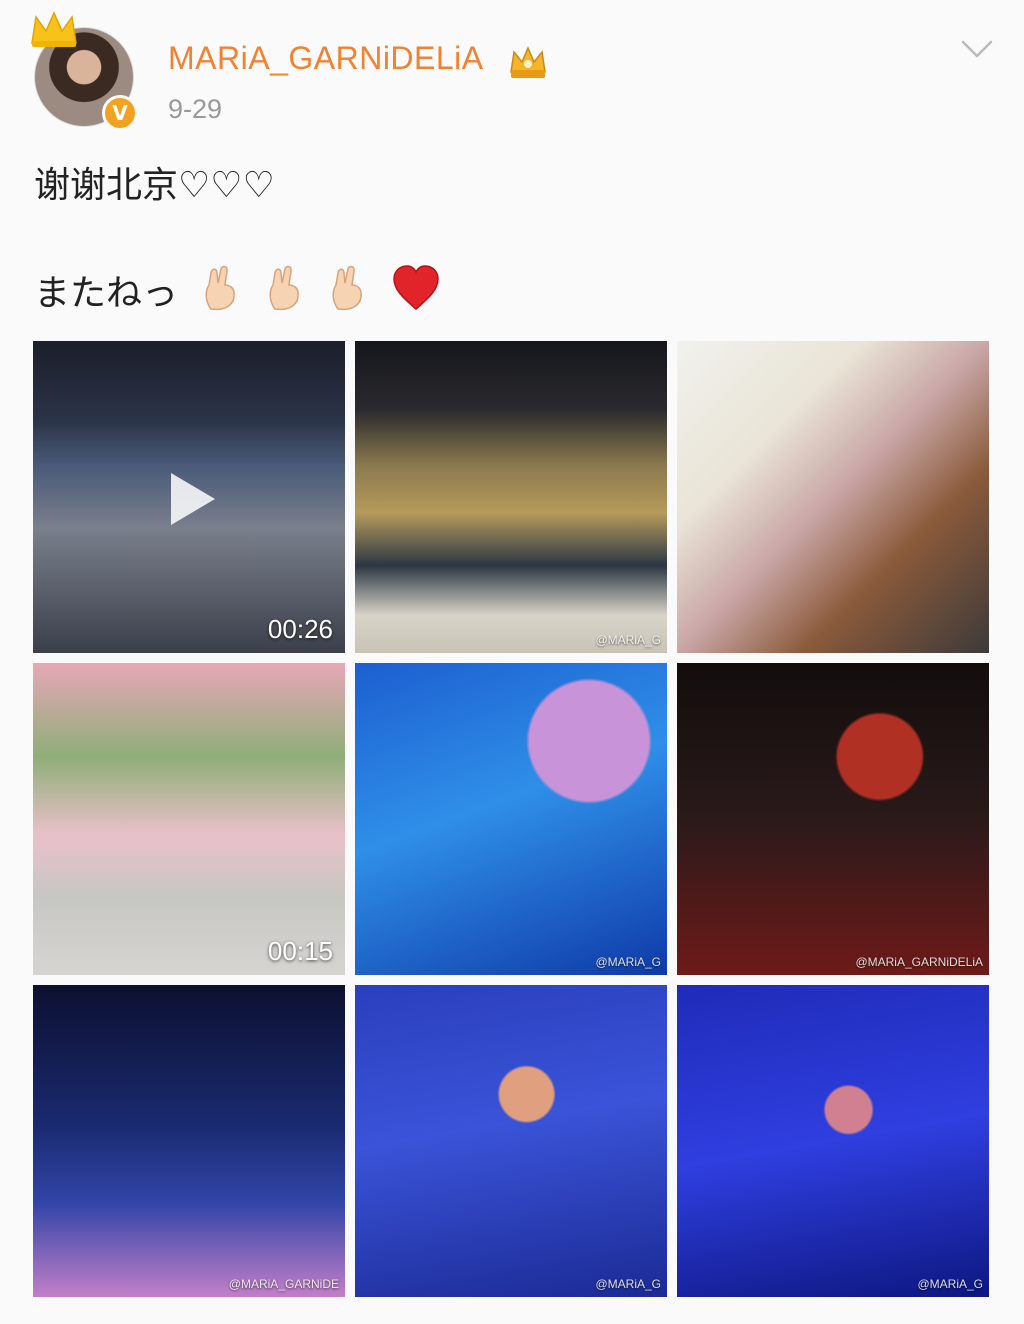  I want to click on vip-crown-badge-icon, so click(528, 61).